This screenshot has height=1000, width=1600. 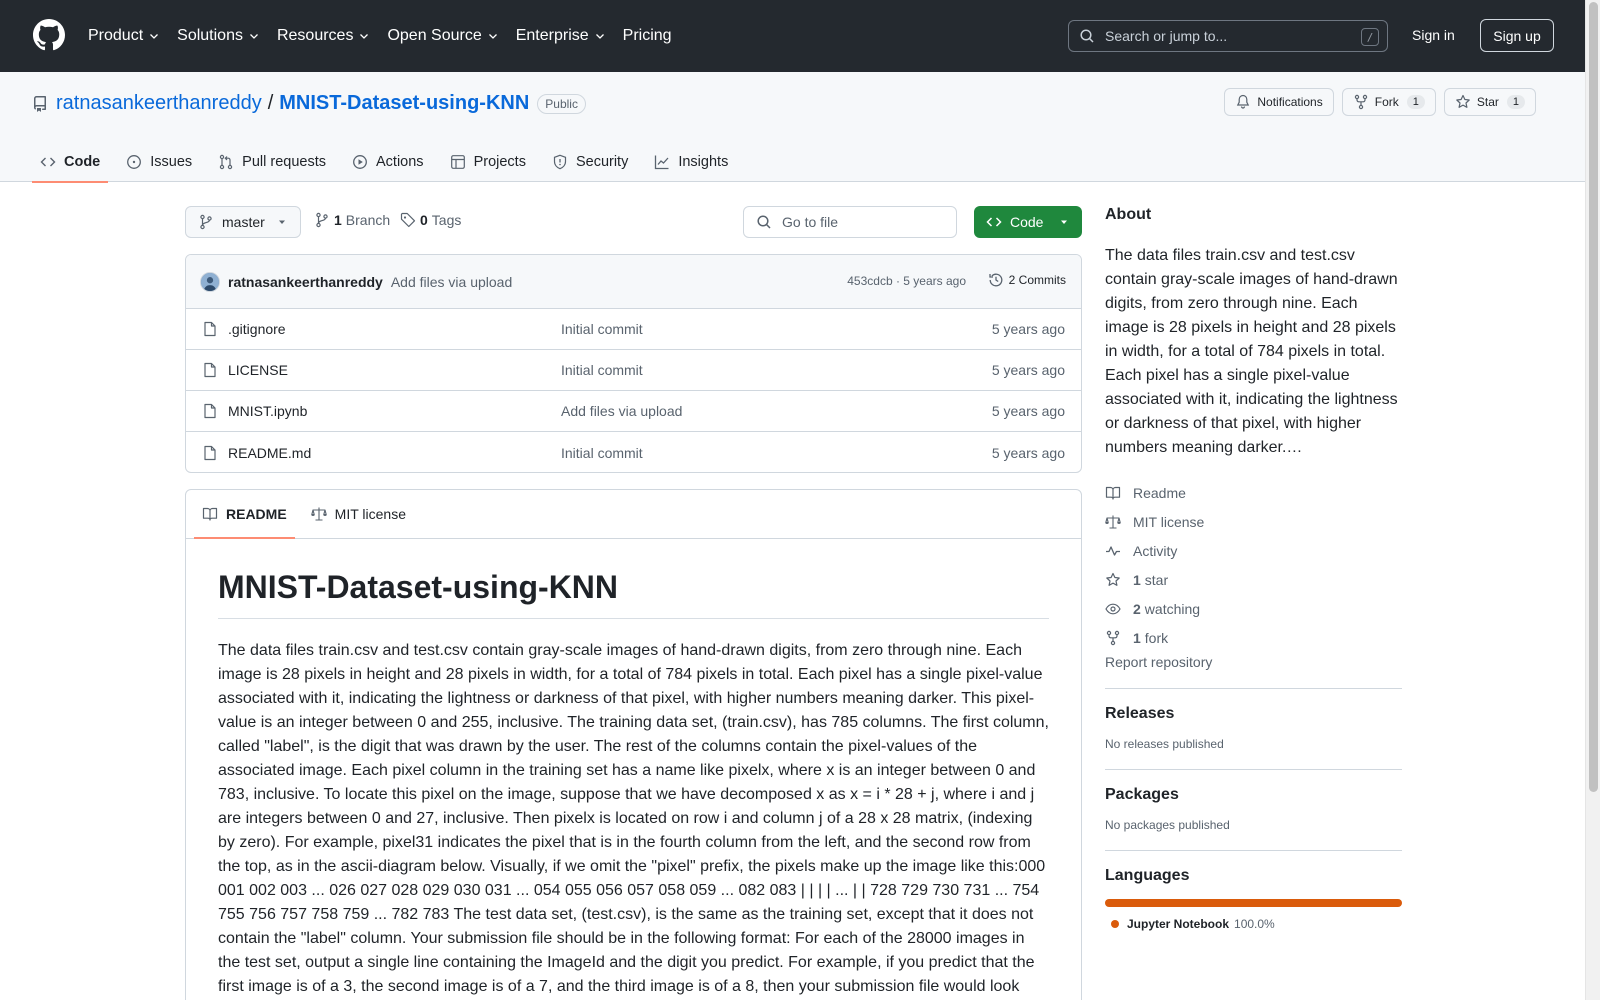 I want to click on branch-count: 1, so click(x=338, y=220).